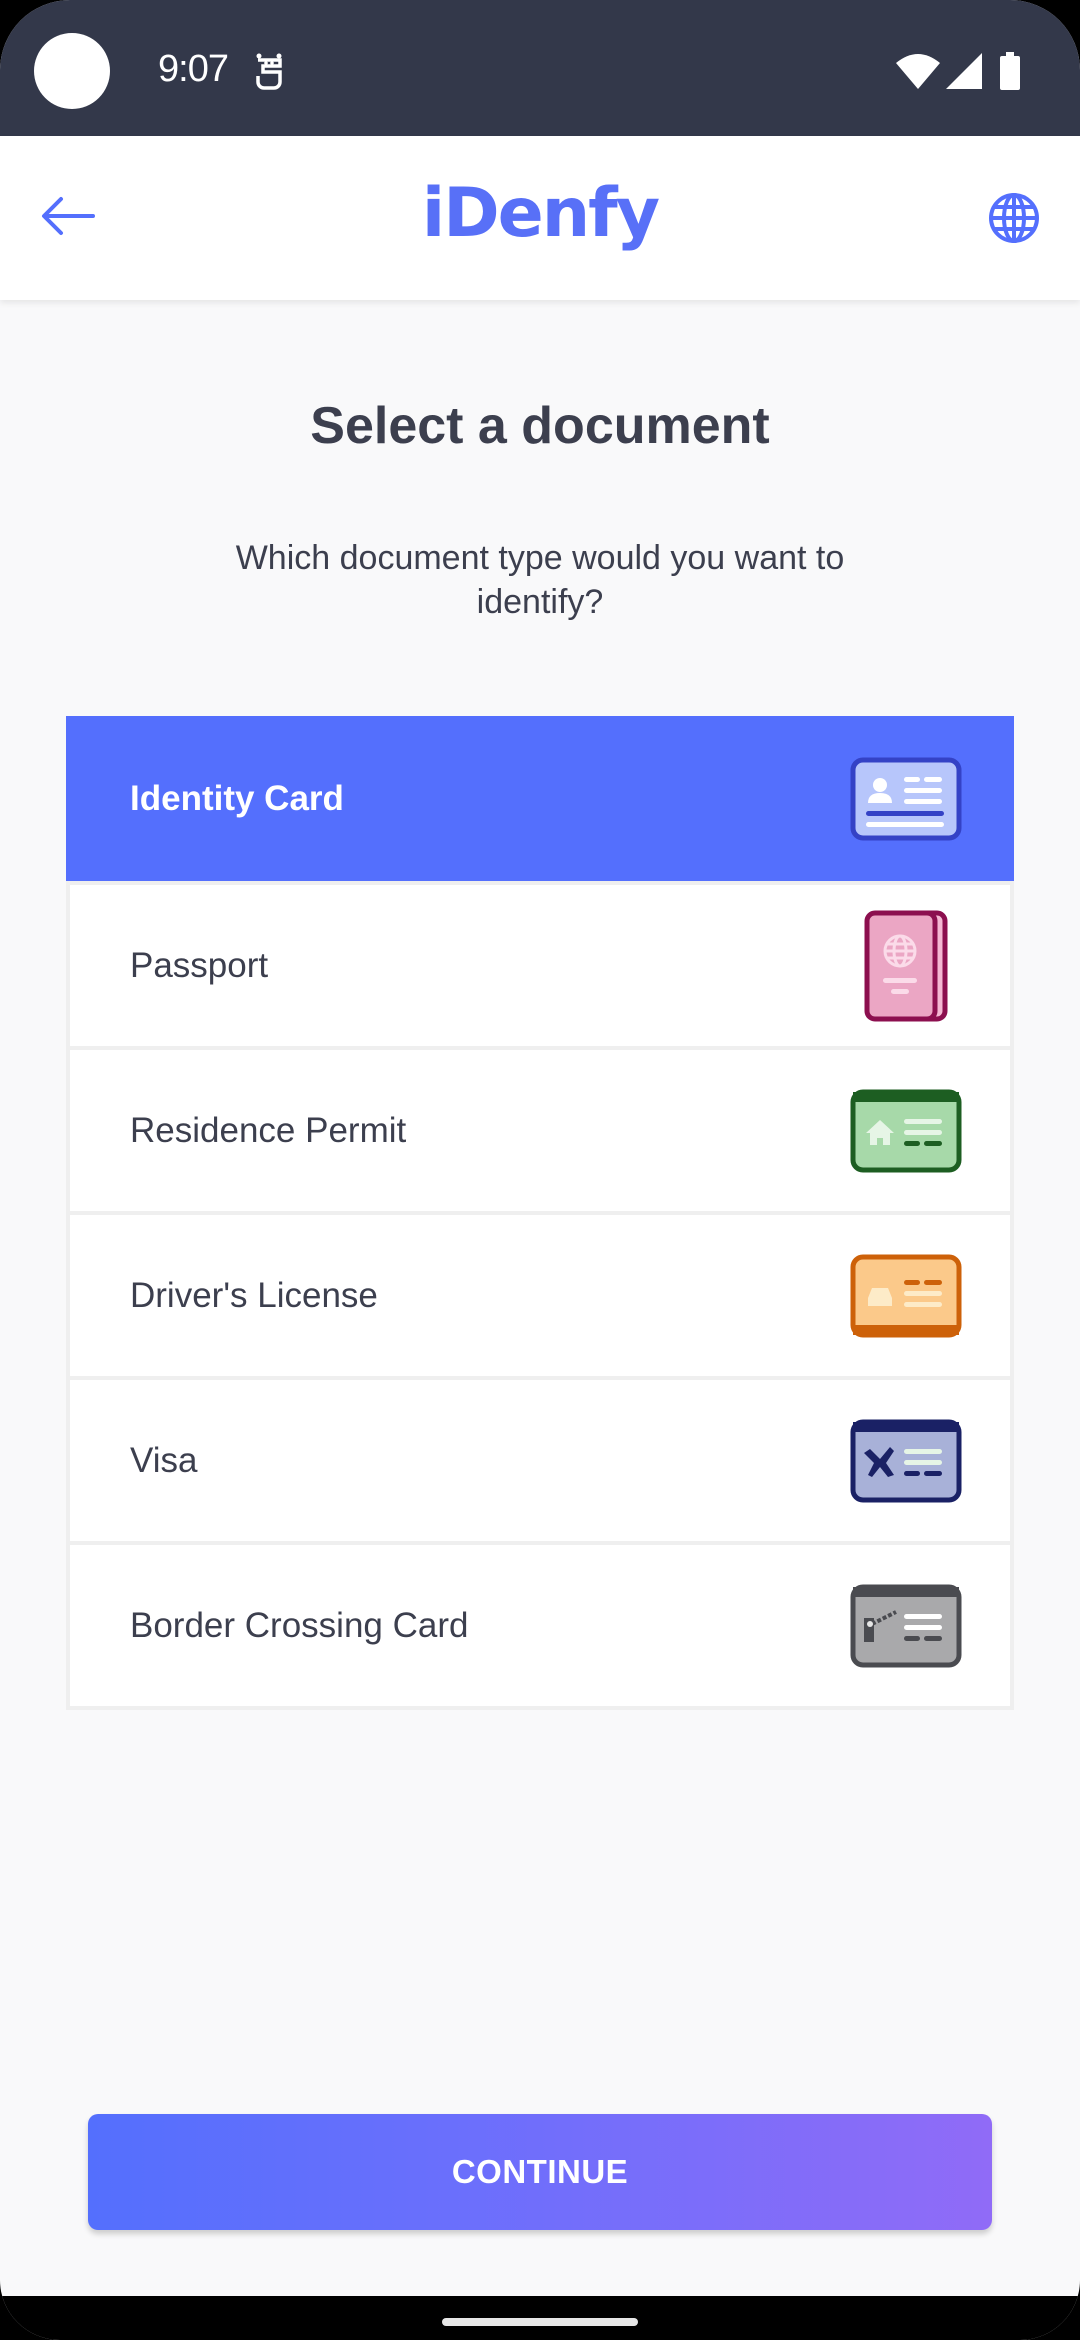  I want to click on status-bar: 9:07, so click(540, 68).